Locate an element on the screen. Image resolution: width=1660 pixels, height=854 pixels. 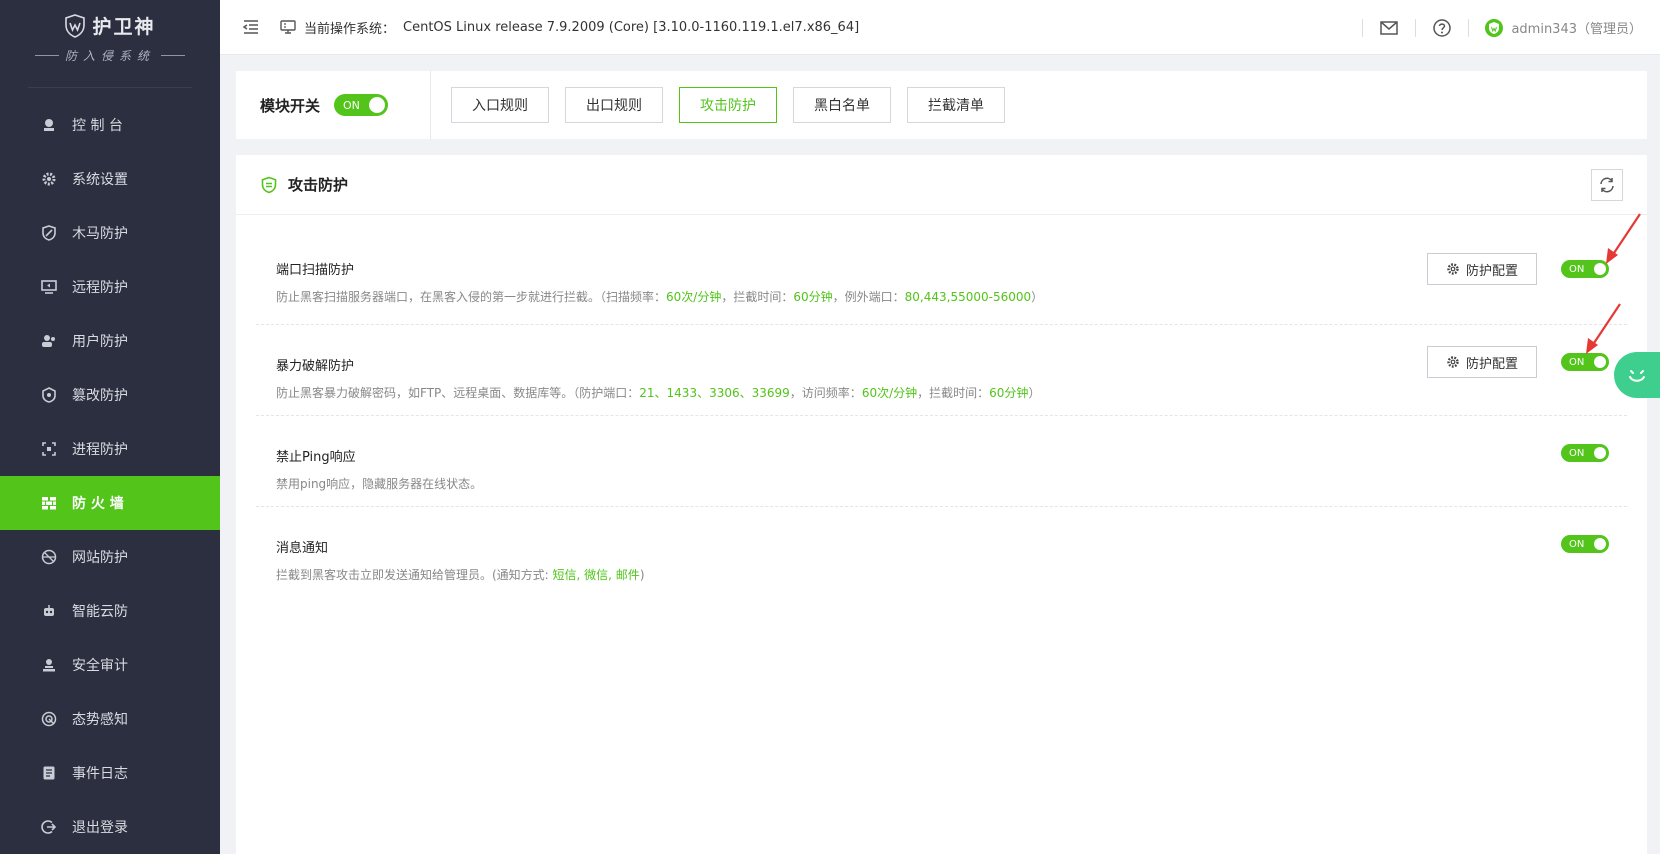
sidebar-item-9: 智能云防 is located at coordinates (110, 611).